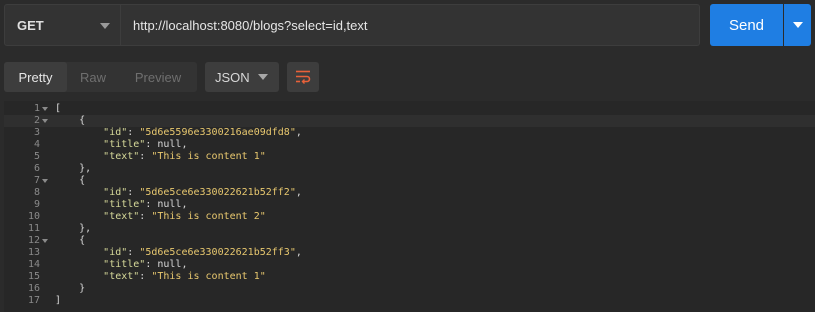 The image size is (815, 312). Describe the element at coordinates (303, 77) in the screenshot. I see `wrap-lines-button` at that location.